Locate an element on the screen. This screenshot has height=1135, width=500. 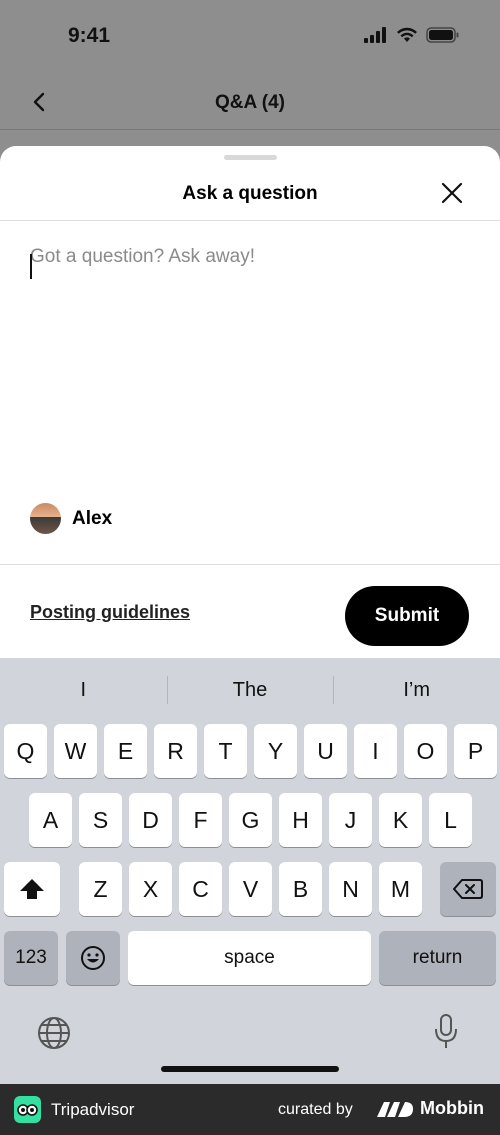
shift-key is located at coordinates (32, 889).